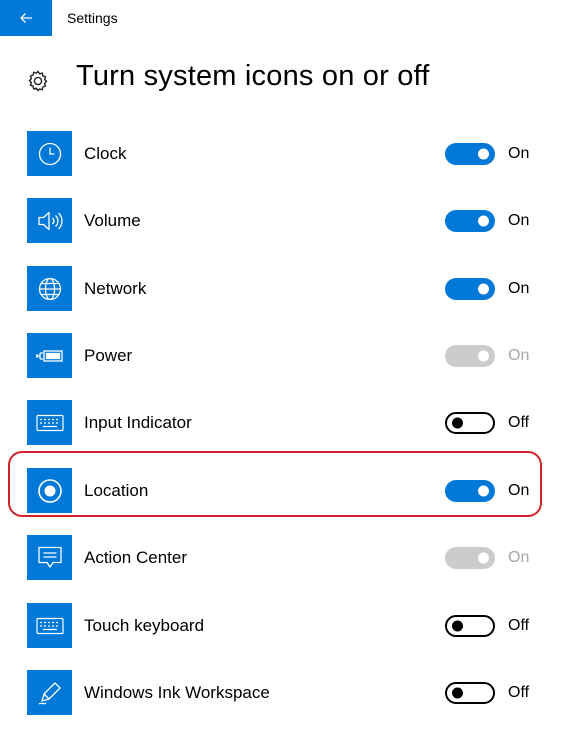 This screenshot has width=563, height=750. I want to click on touch-keyboard-tile, so click(49, 625).